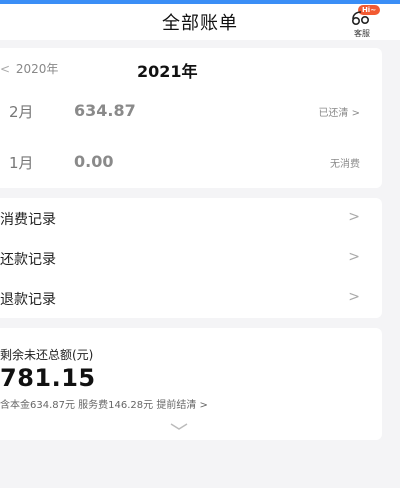 The image size is (400, 488). Describe the element at coordinates (5, 69) in the screenshot. I see `chevron-left-icon: <` at that location.